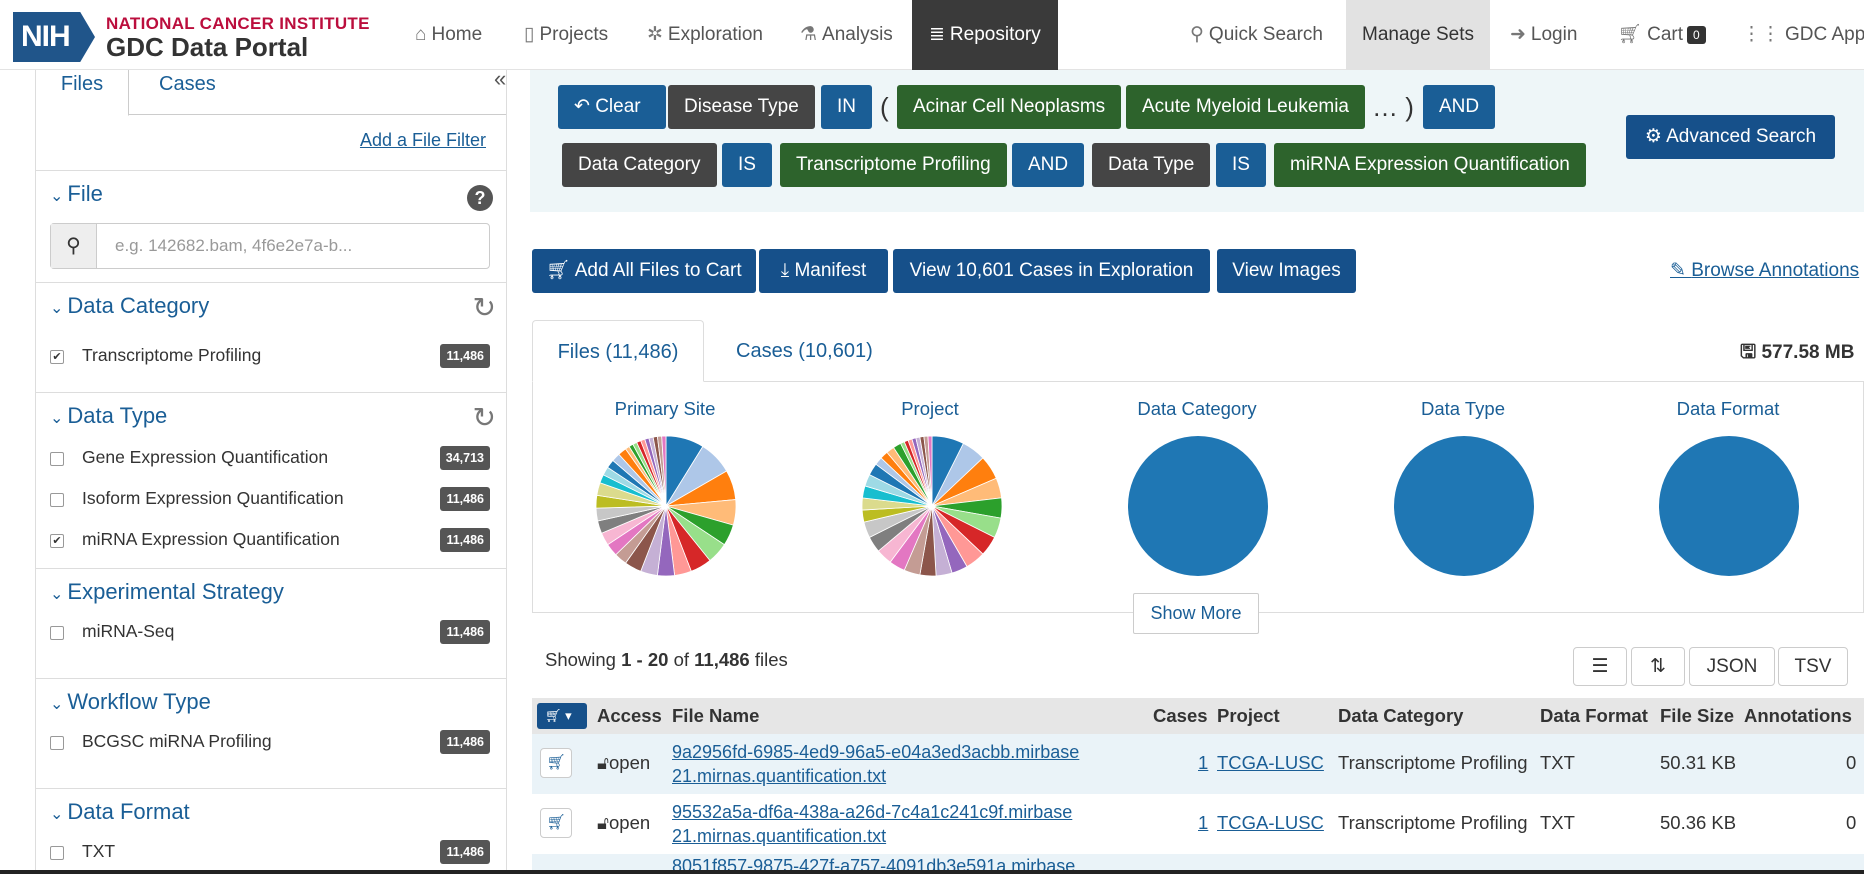  Describe the element at coordinates (937, 34) in the screenshot. I see `database-icon: ≣` at that location.